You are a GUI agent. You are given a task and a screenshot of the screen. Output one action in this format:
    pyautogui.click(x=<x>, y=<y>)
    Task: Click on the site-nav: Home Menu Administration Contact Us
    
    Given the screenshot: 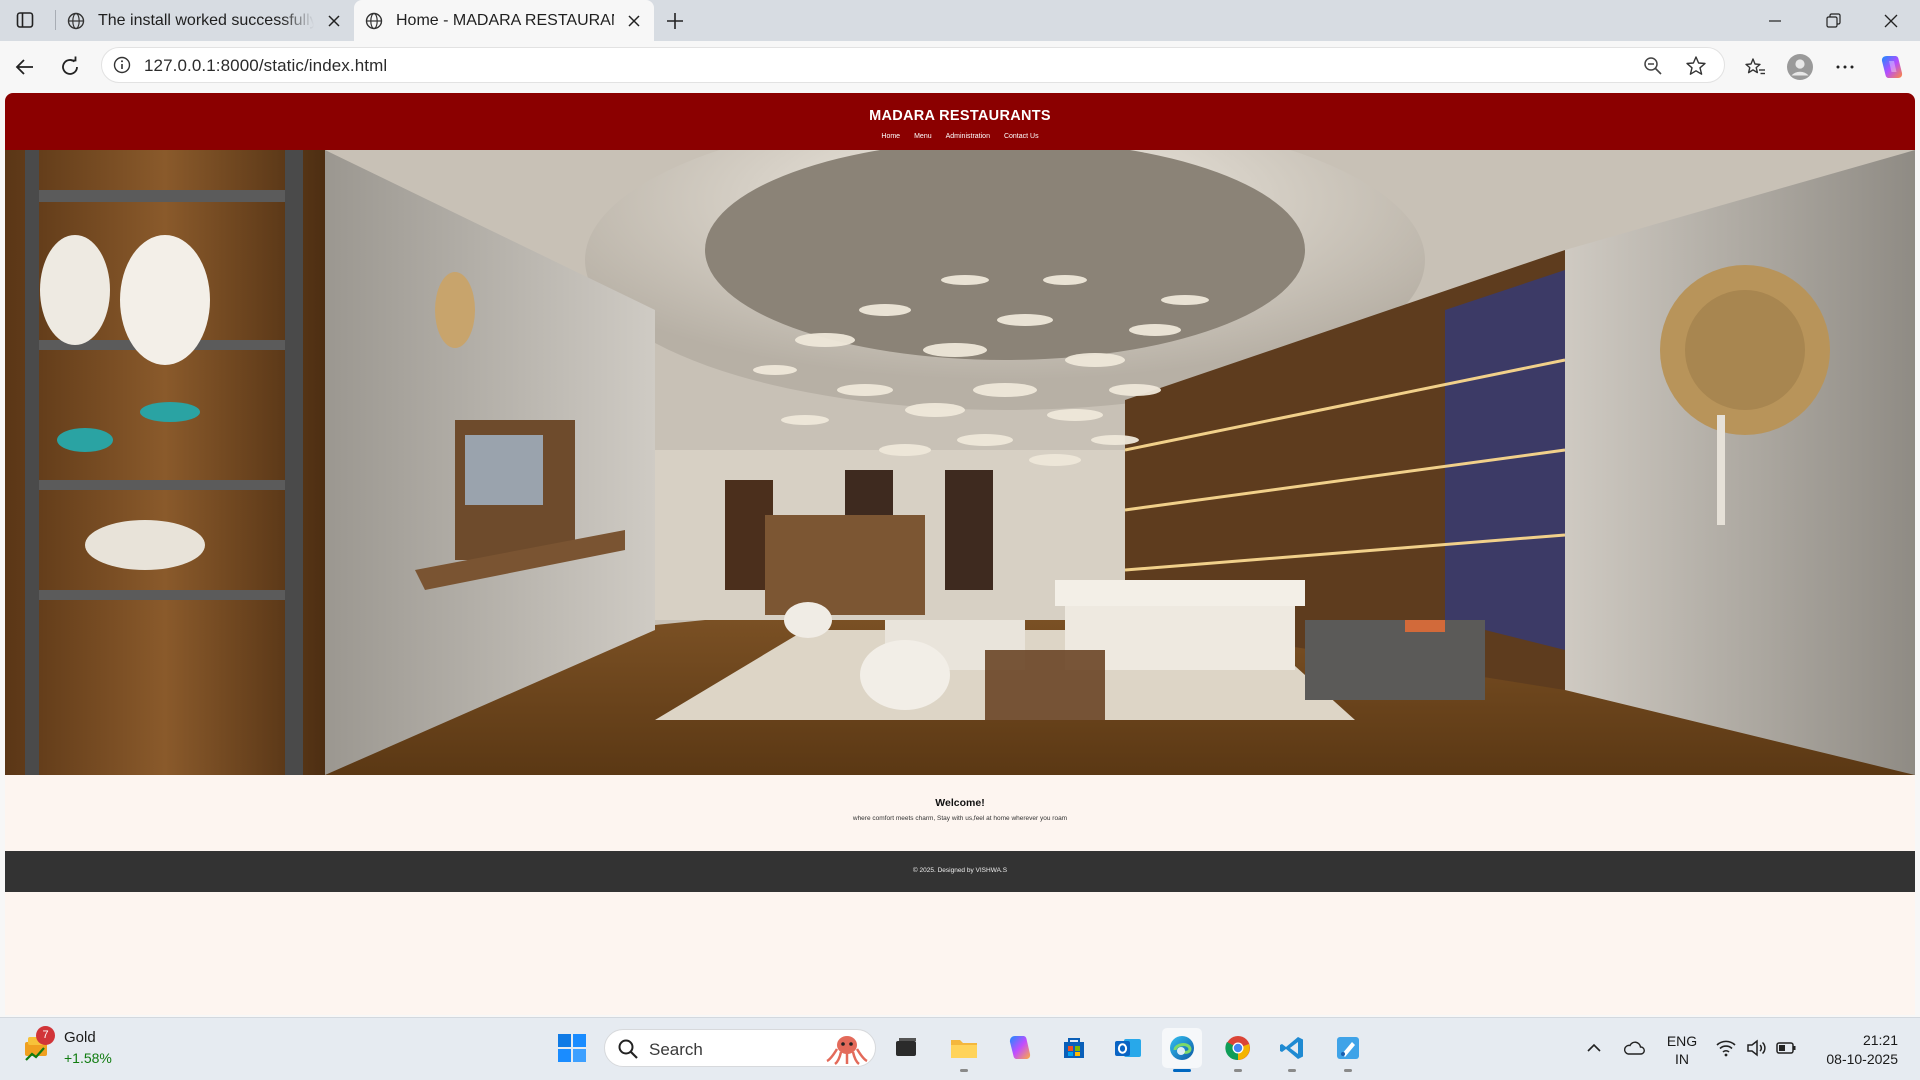 What is the action you would take?
    pyautogui.click(x=960, y=136)
    